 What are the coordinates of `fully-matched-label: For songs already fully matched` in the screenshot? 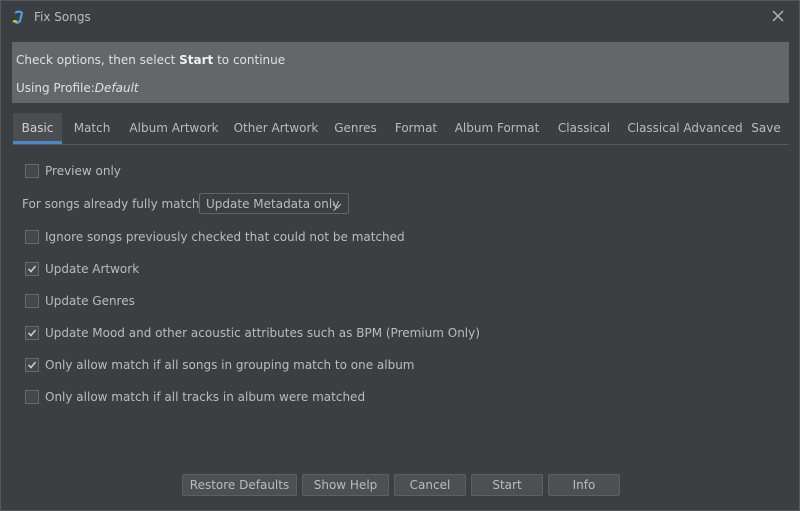 It's located at (118, 204).